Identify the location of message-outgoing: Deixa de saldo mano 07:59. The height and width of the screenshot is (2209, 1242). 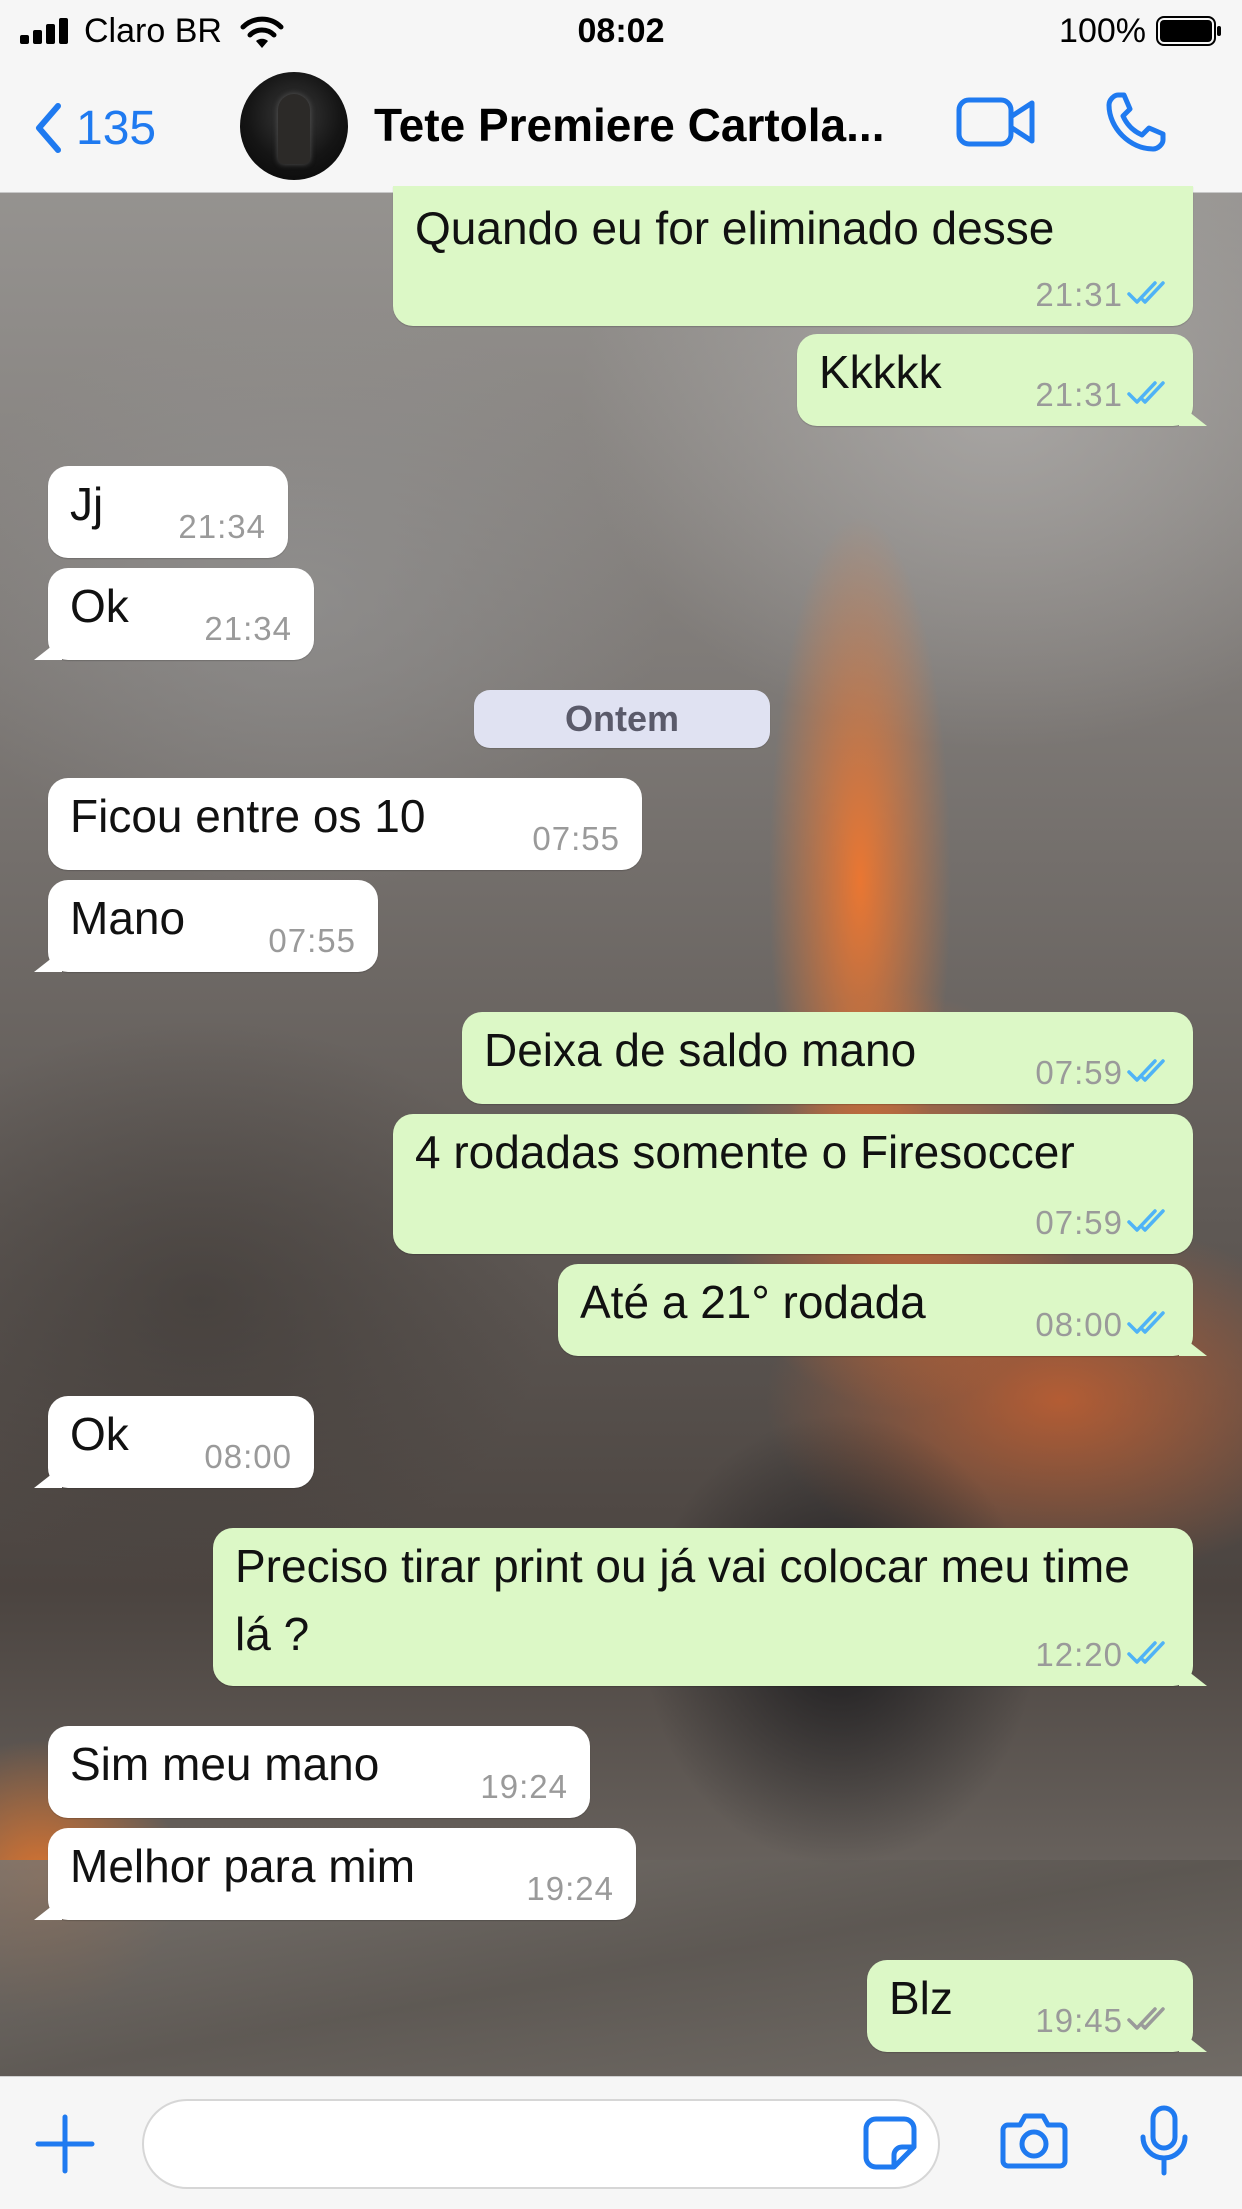
(827, 1058).